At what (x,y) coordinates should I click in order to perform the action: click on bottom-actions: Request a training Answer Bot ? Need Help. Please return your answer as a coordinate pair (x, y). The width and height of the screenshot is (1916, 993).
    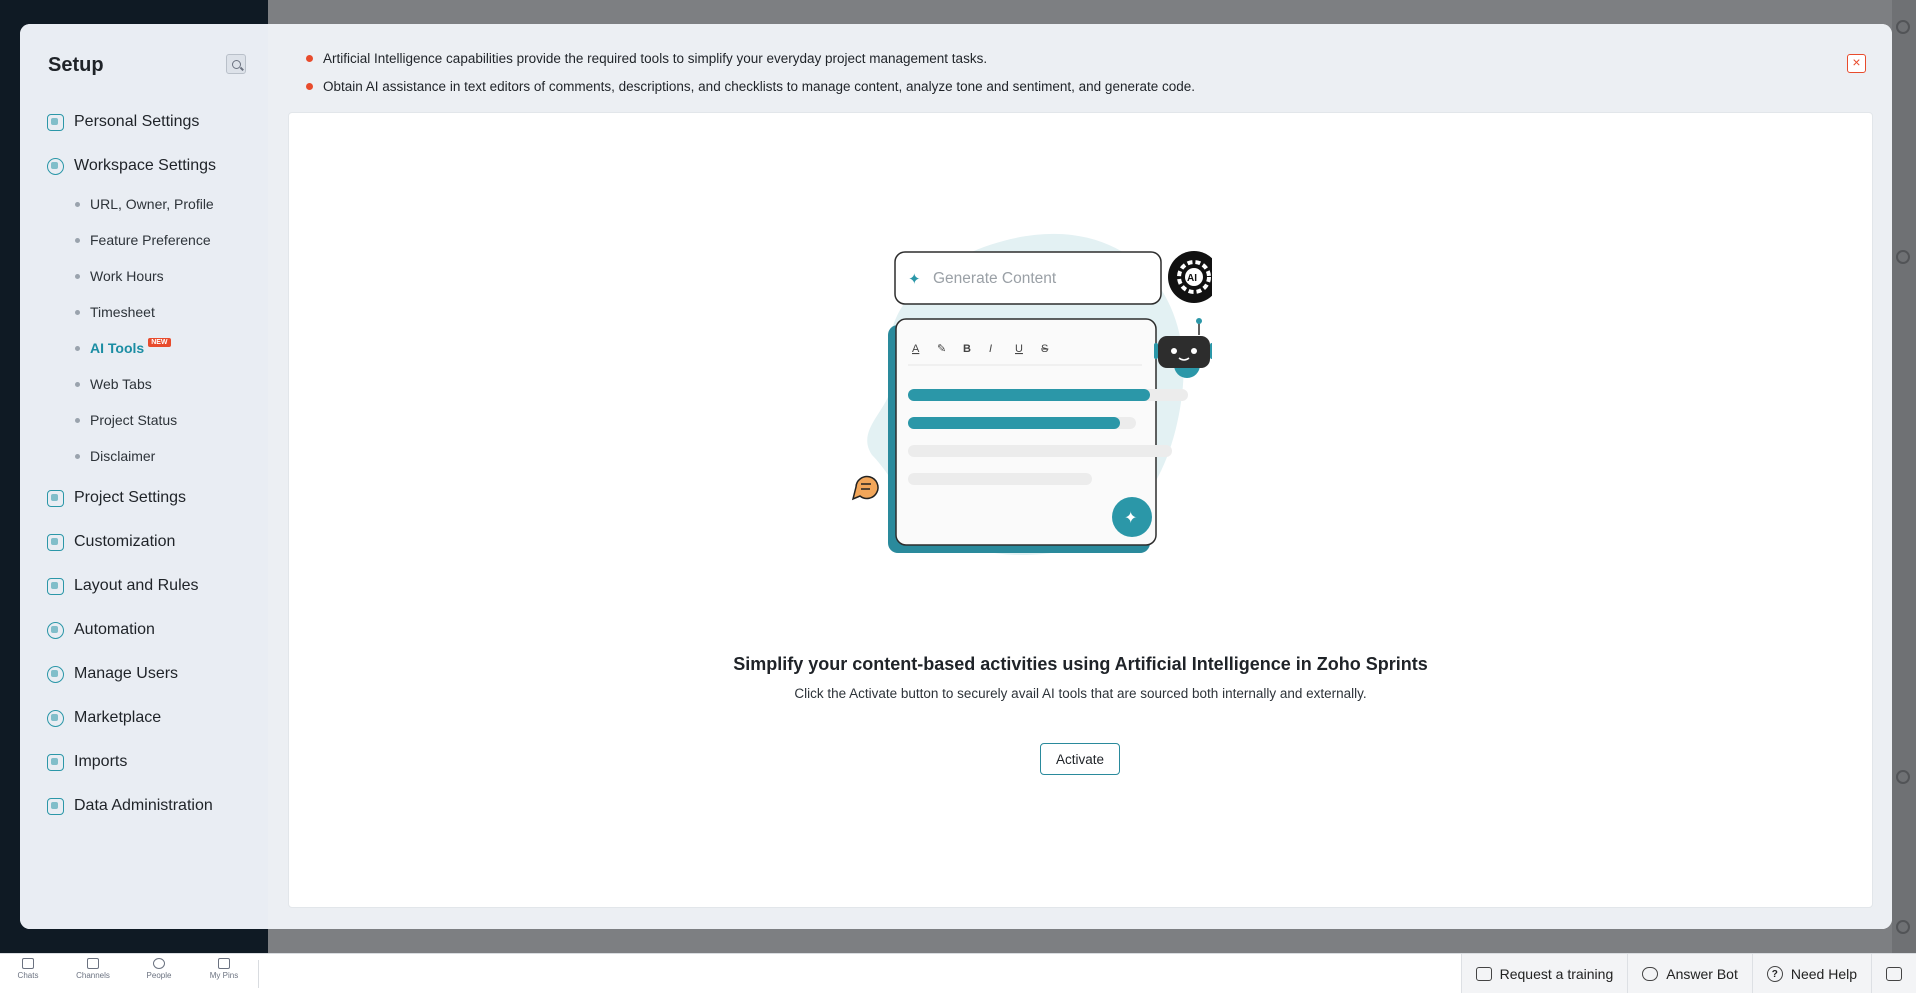
    Looking at the image, I should click on (1688, 973).